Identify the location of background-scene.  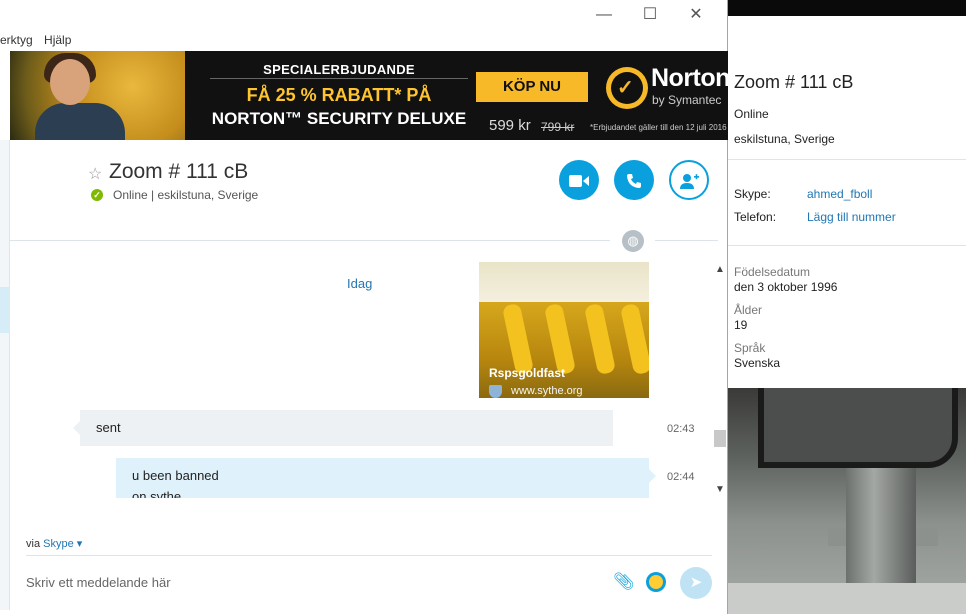
(847, 501).